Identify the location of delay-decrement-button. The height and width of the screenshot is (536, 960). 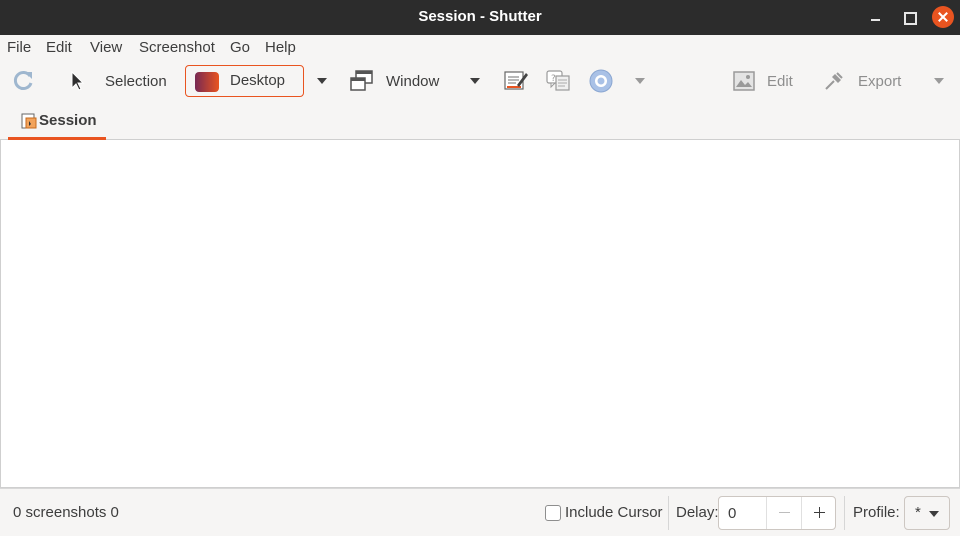
(783, 513).